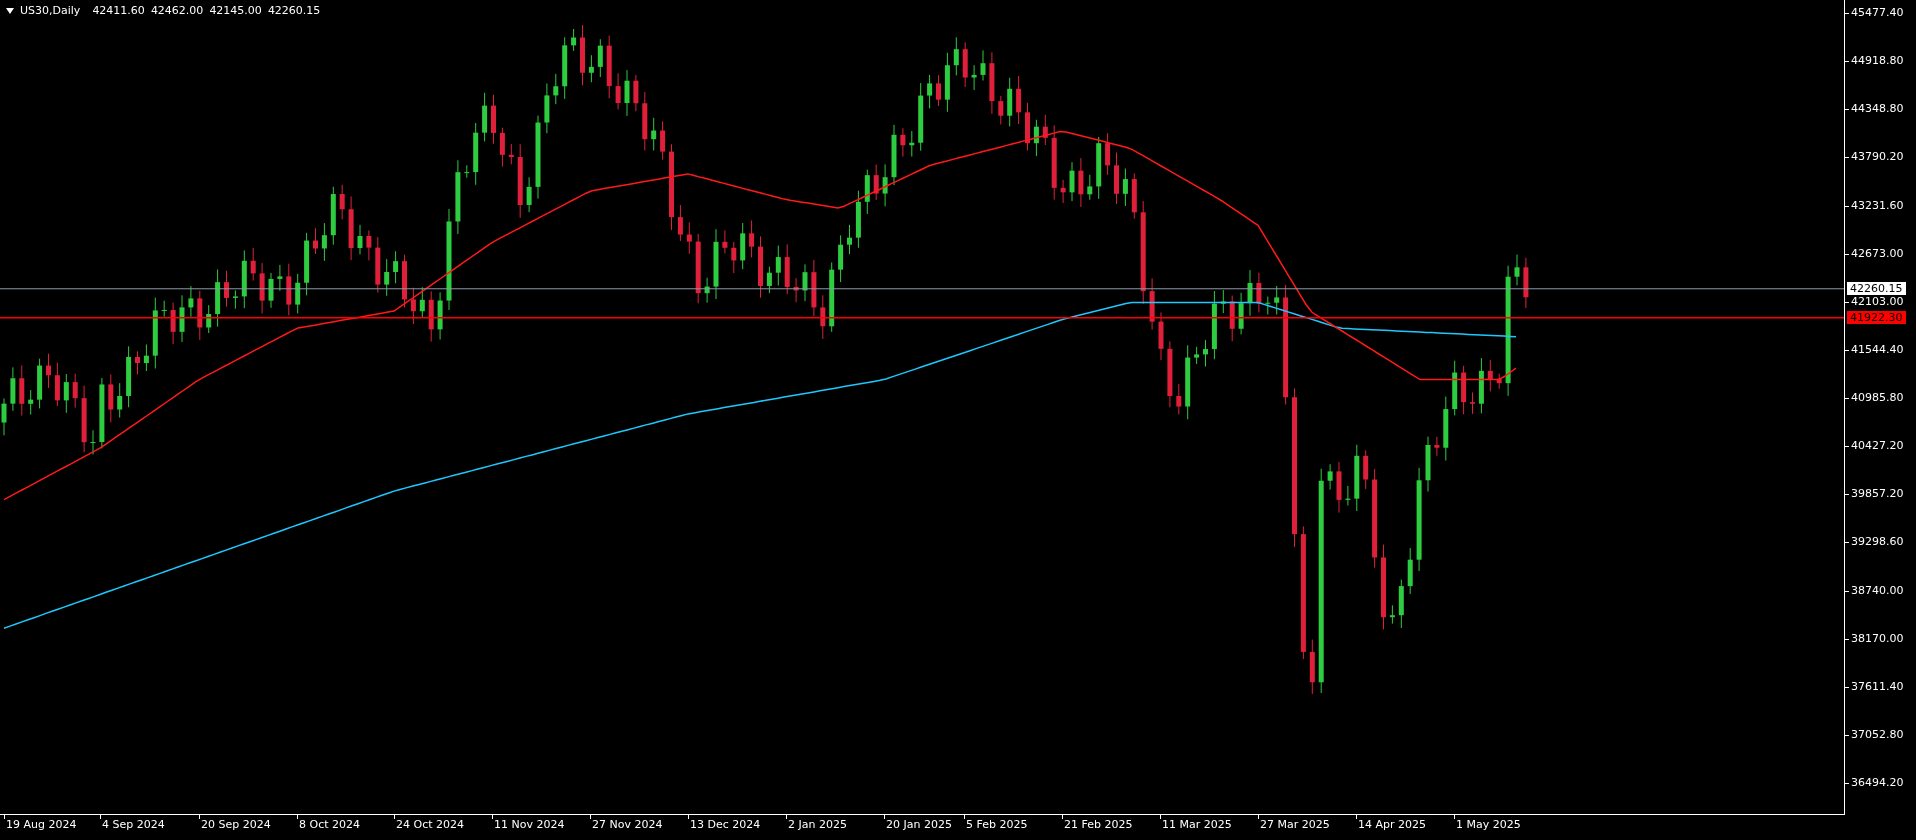  Describe the element at coordinates (1877, 12) in the screenshot. I see `price-label: 45477.40` at that location.